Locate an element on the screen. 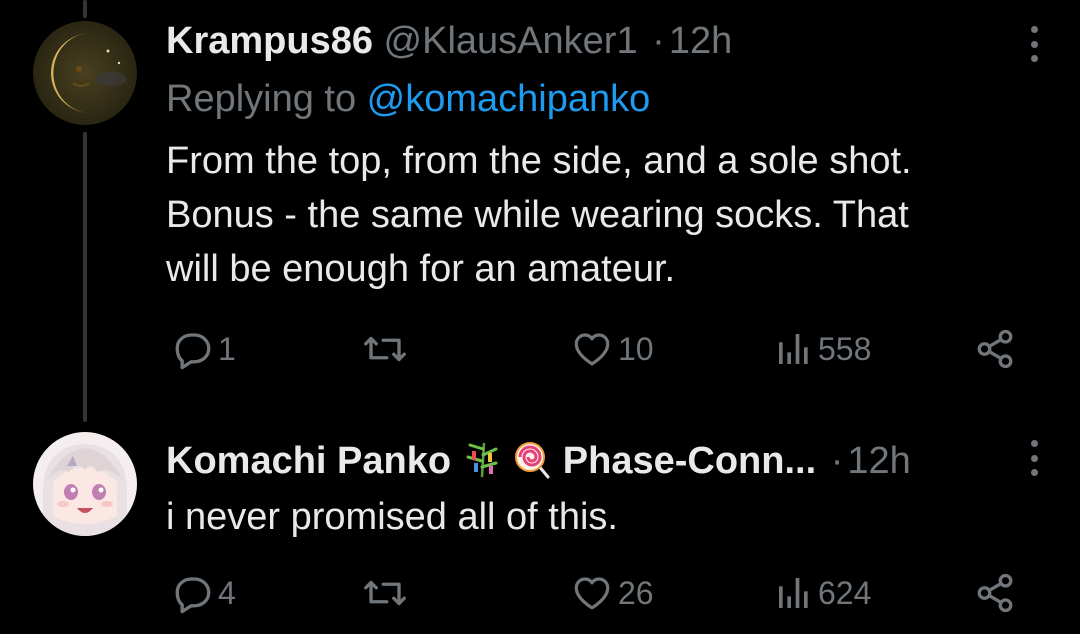 The image size is (1080, 634). like-count: 26 is located at coordinates (636, 592).